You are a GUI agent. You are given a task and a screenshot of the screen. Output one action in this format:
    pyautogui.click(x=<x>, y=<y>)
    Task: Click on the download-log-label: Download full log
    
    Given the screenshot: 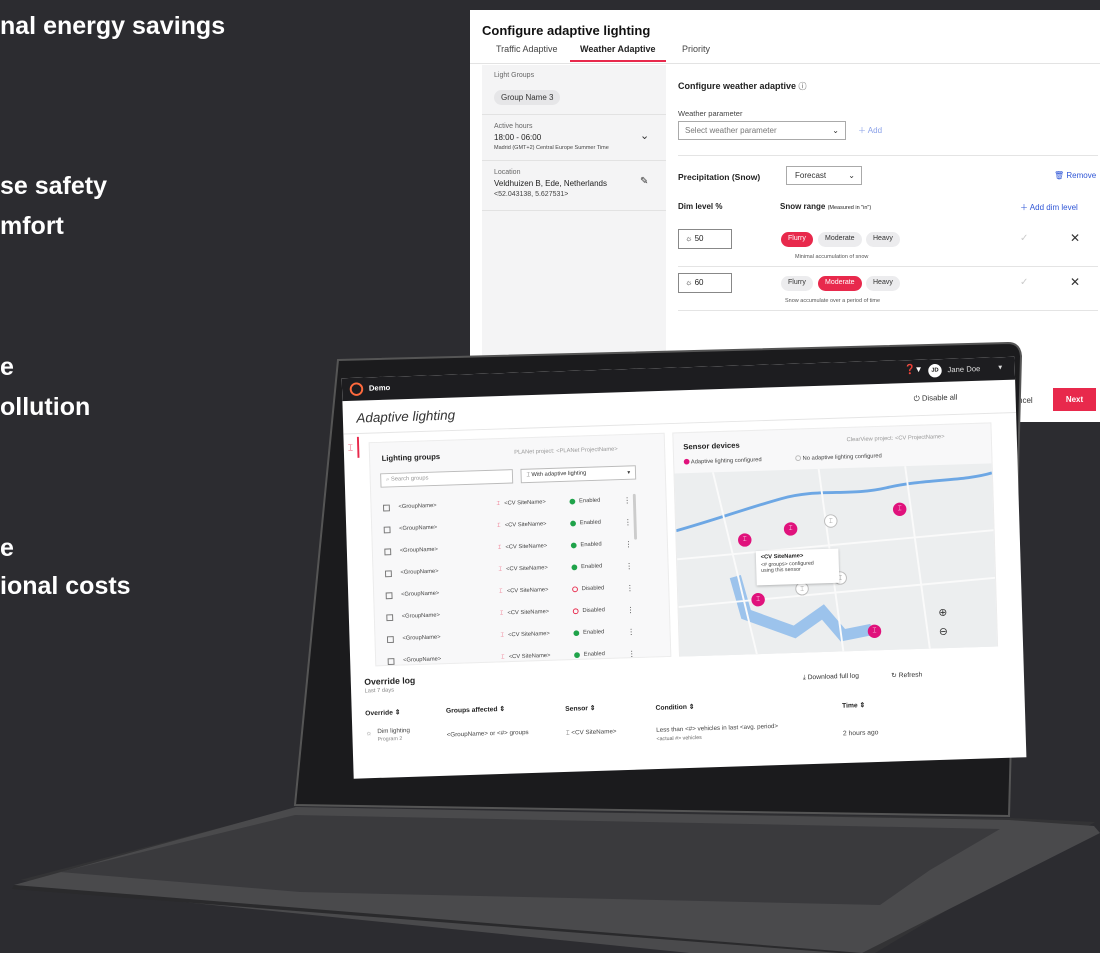 What is the action you would take?
    pyautogui.click(x=833, y=677)
    